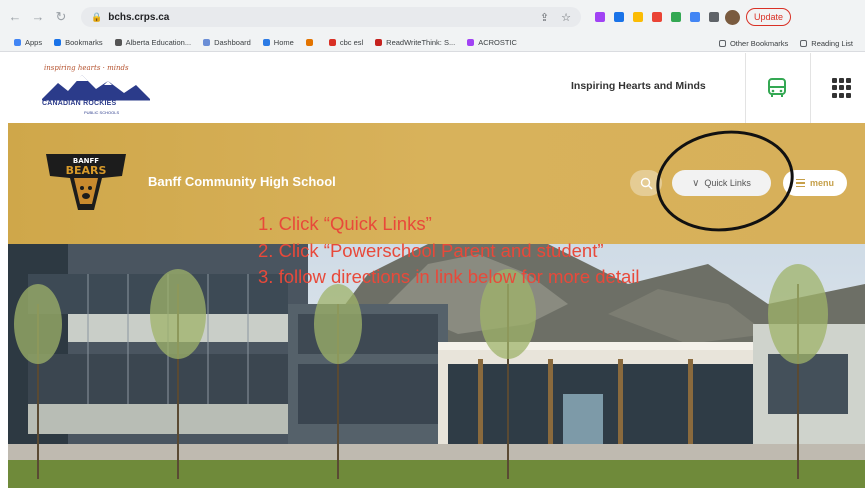 This screenshot has width=865, height=488. What do you see at coordinates (232, 42) in the screenshot?
I see `bookmark-label: Dashboard` at bounding box center [232, 42].